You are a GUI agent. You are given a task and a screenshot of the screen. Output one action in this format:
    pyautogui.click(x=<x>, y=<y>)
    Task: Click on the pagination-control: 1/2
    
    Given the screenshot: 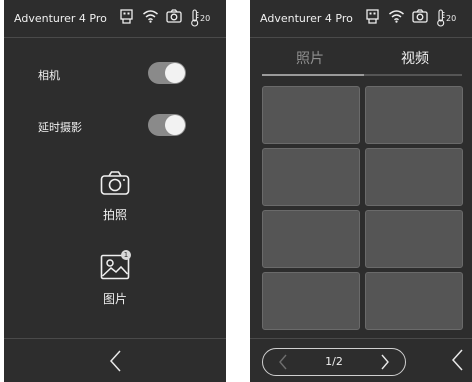 What is the action you would take?
    pyautogui.click(x=334, y=362)
    